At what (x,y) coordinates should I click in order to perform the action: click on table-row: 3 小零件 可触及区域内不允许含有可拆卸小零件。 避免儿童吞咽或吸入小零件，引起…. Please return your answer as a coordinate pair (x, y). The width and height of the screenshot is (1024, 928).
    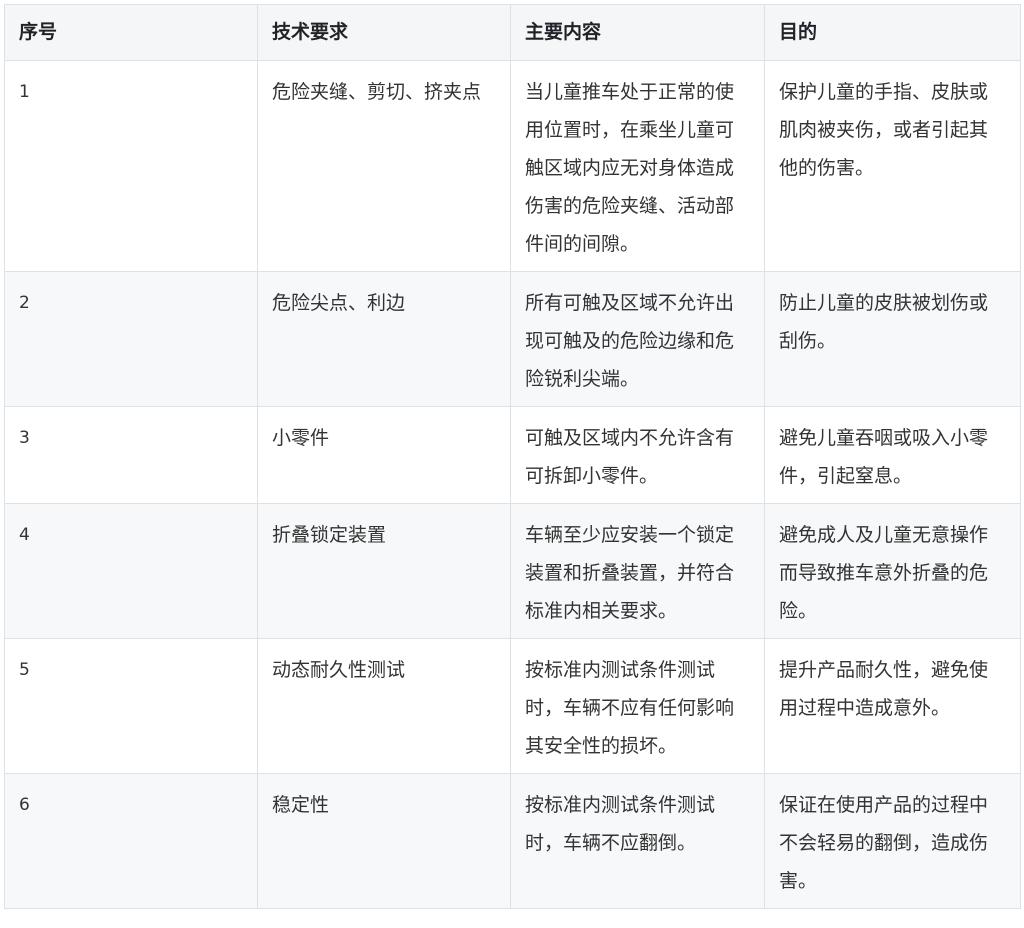
    Looking at the image, I should click on (512, 455).